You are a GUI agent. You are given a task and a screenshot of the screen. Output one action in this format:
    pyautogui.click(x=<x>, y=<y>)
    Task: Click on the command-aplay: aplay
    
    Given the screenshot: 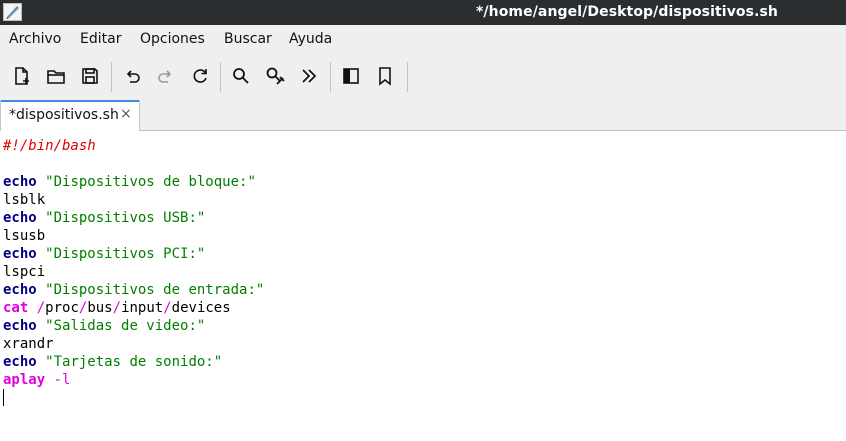 What is the action you would take?
    pyautogui.click(x=24, y=380)
    